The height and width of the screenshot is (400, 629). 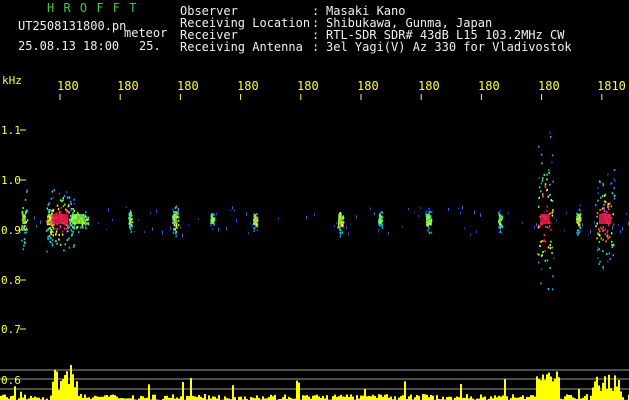 I want to click on antenna-value: 3el Yagi(V) Az 330 for Vladivostok, so click(x=449, y=47).